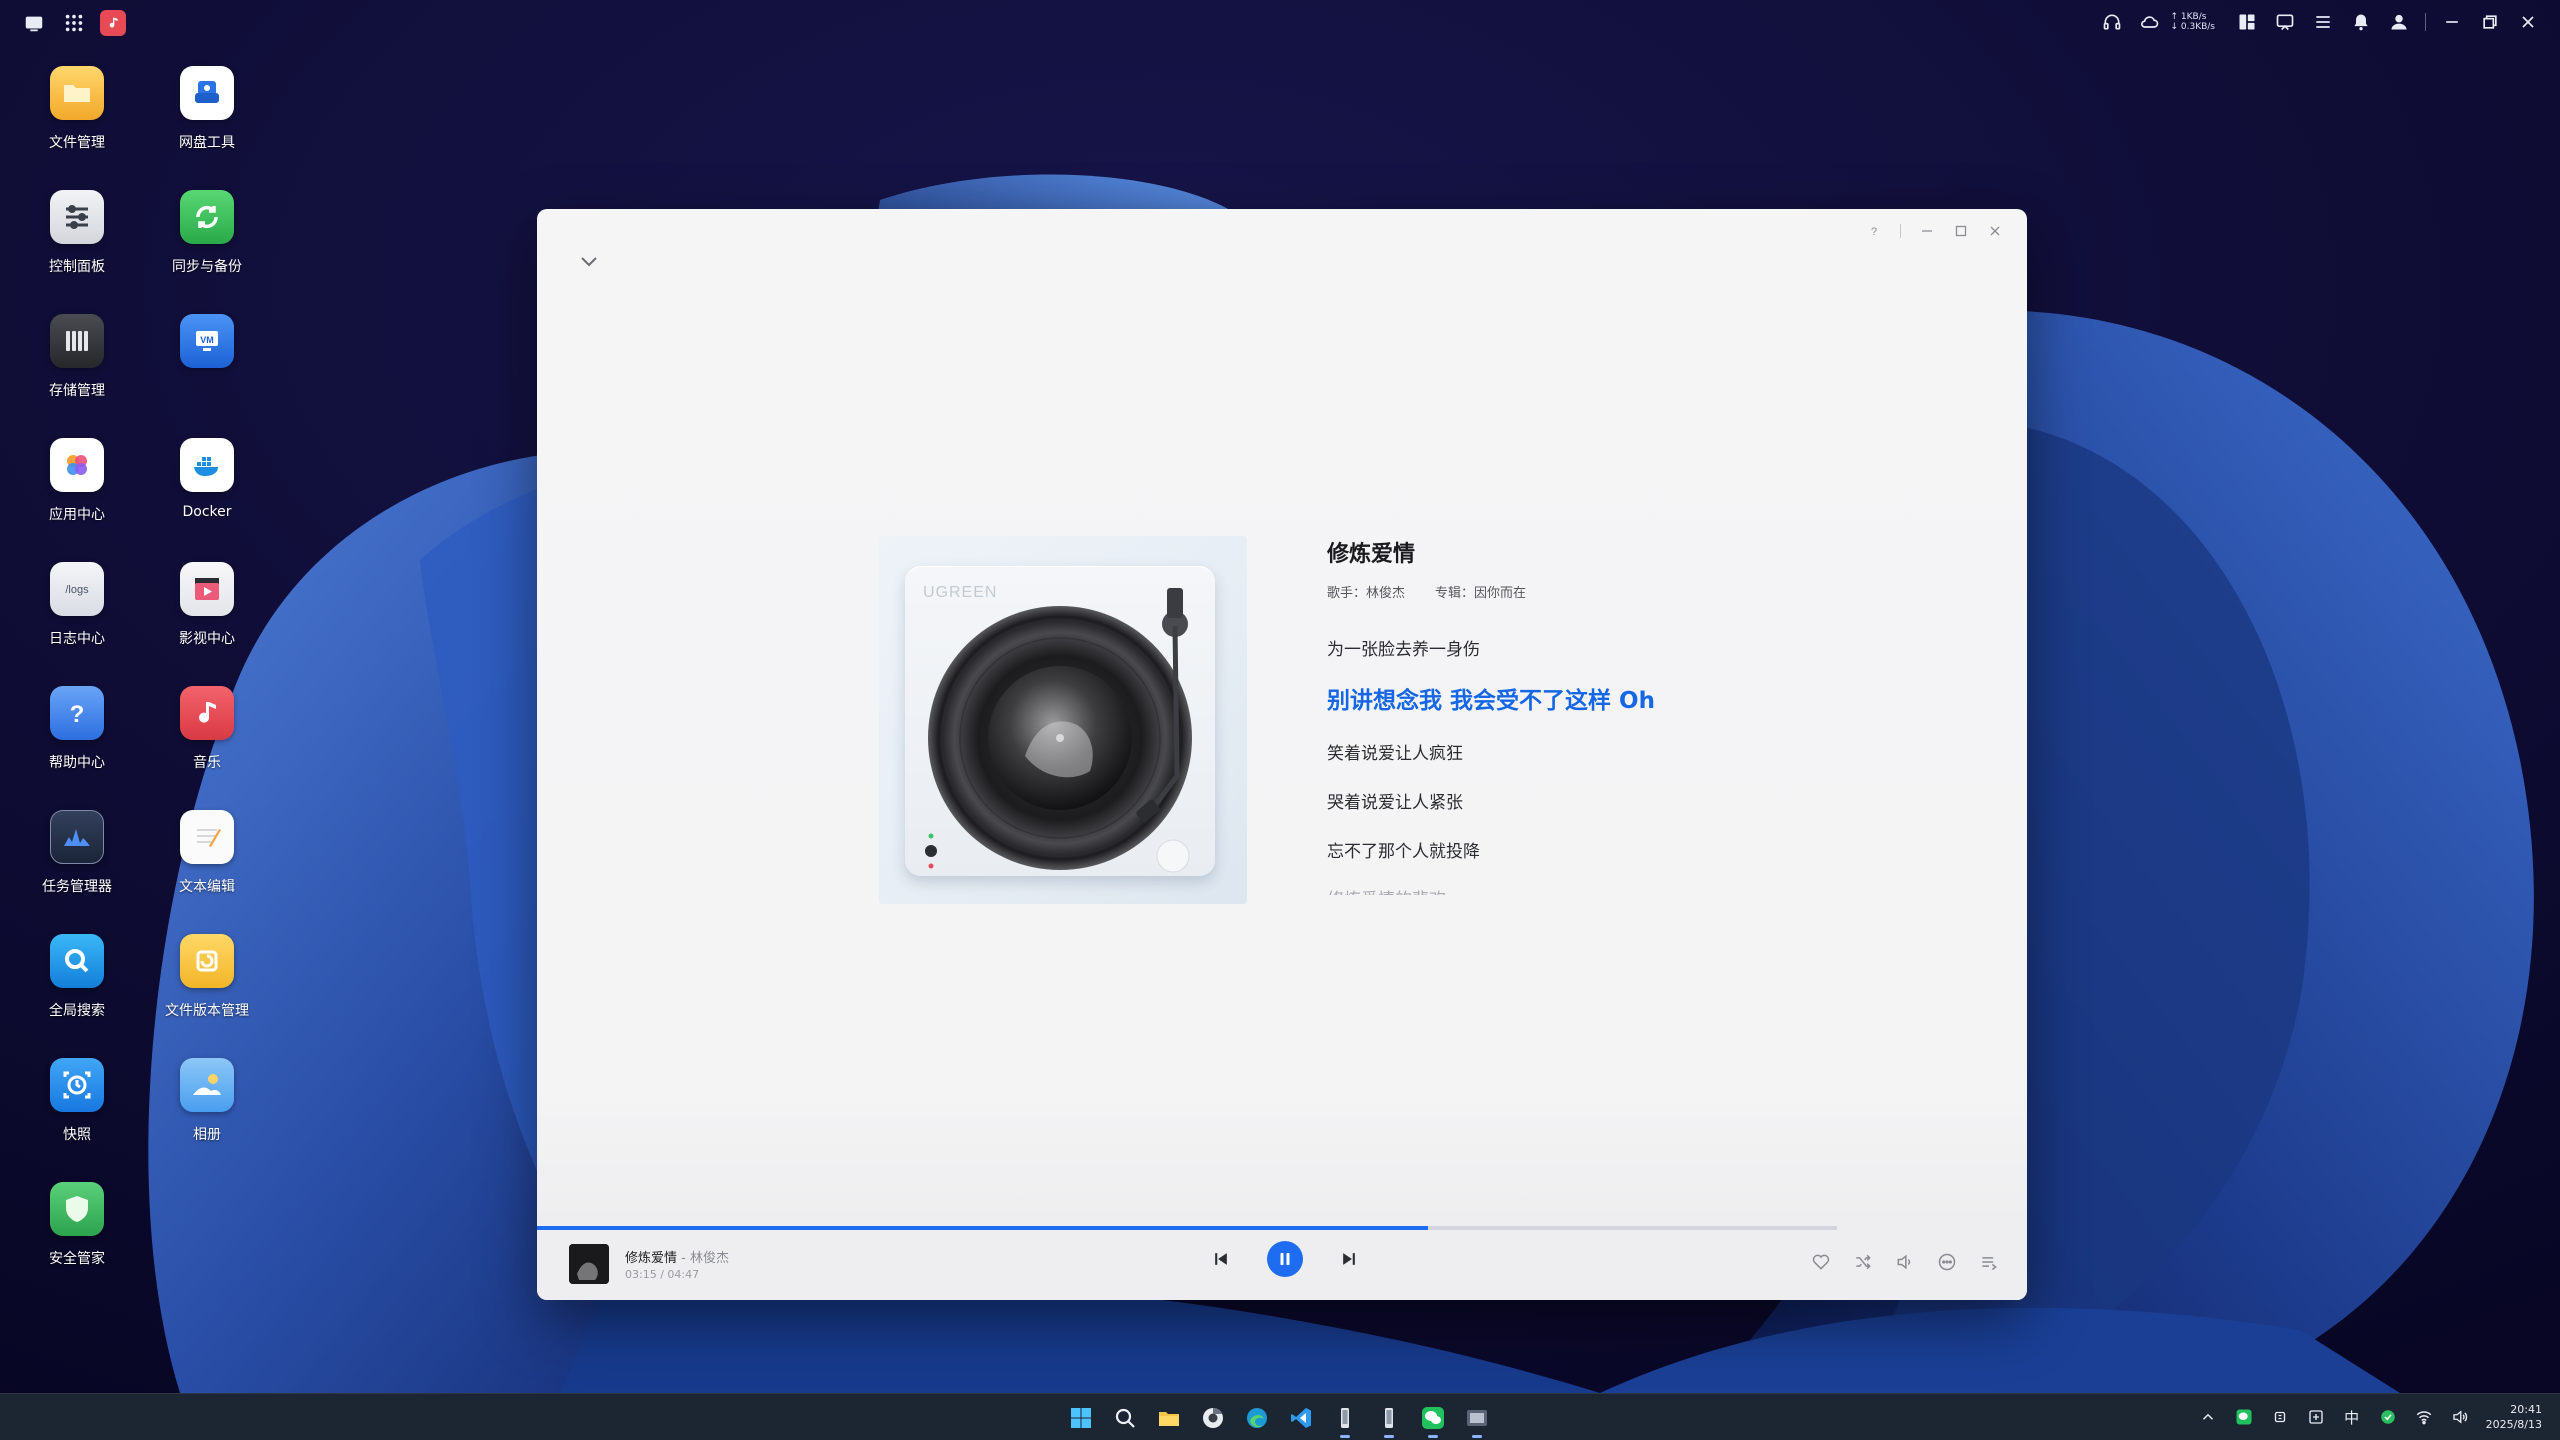  What do you see at coordinates (207, 589) in the screenshot?
I see `video-center-icon` at bounding box center [207, 589].